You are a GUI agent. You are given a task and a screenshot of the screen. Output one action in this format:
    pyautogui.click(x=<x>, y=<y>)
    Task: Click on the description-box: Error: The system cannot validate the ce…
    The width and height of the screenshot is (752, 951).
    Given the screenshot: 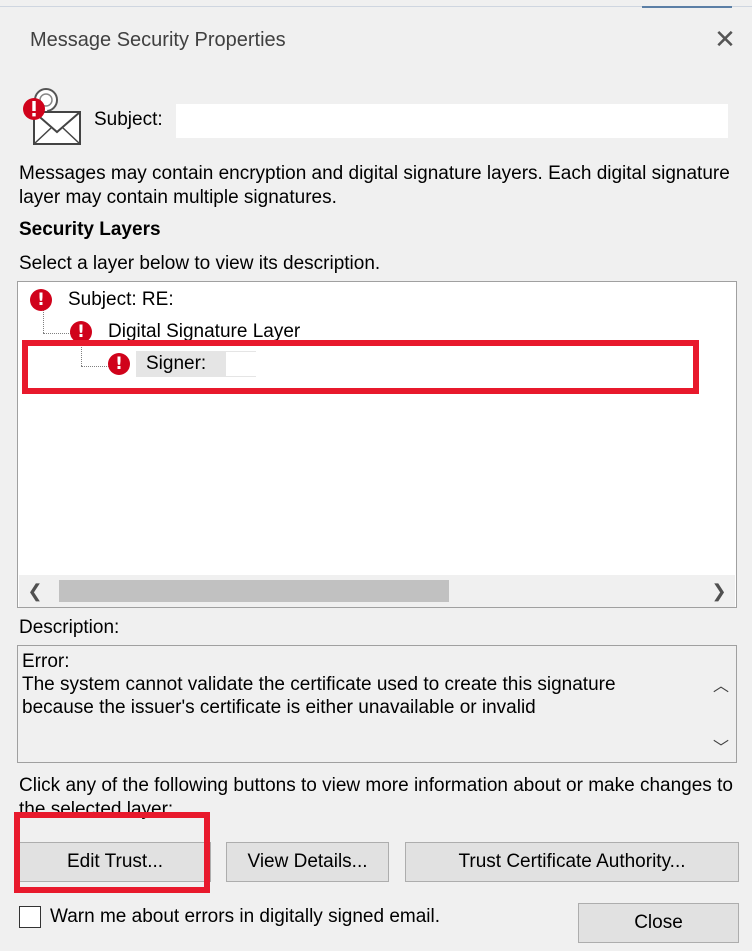 What is the action you would take?
    pyautogui.click(x=377, y=704)
    